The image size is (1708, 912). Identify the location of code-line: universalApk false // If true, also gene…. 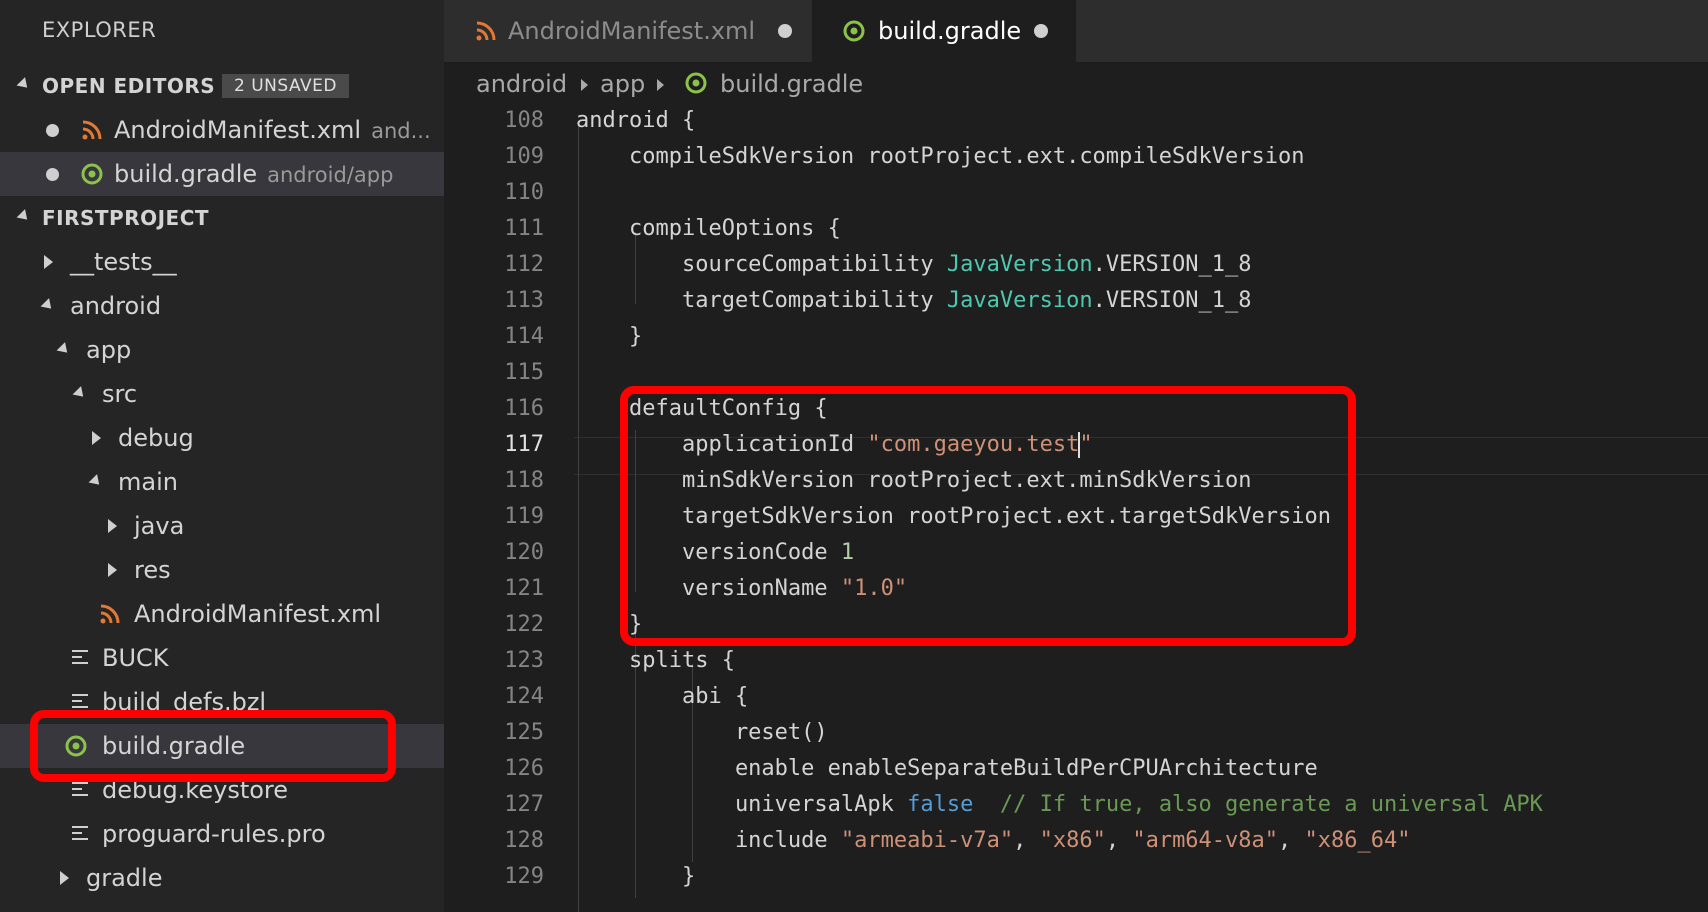
(1059, 804).